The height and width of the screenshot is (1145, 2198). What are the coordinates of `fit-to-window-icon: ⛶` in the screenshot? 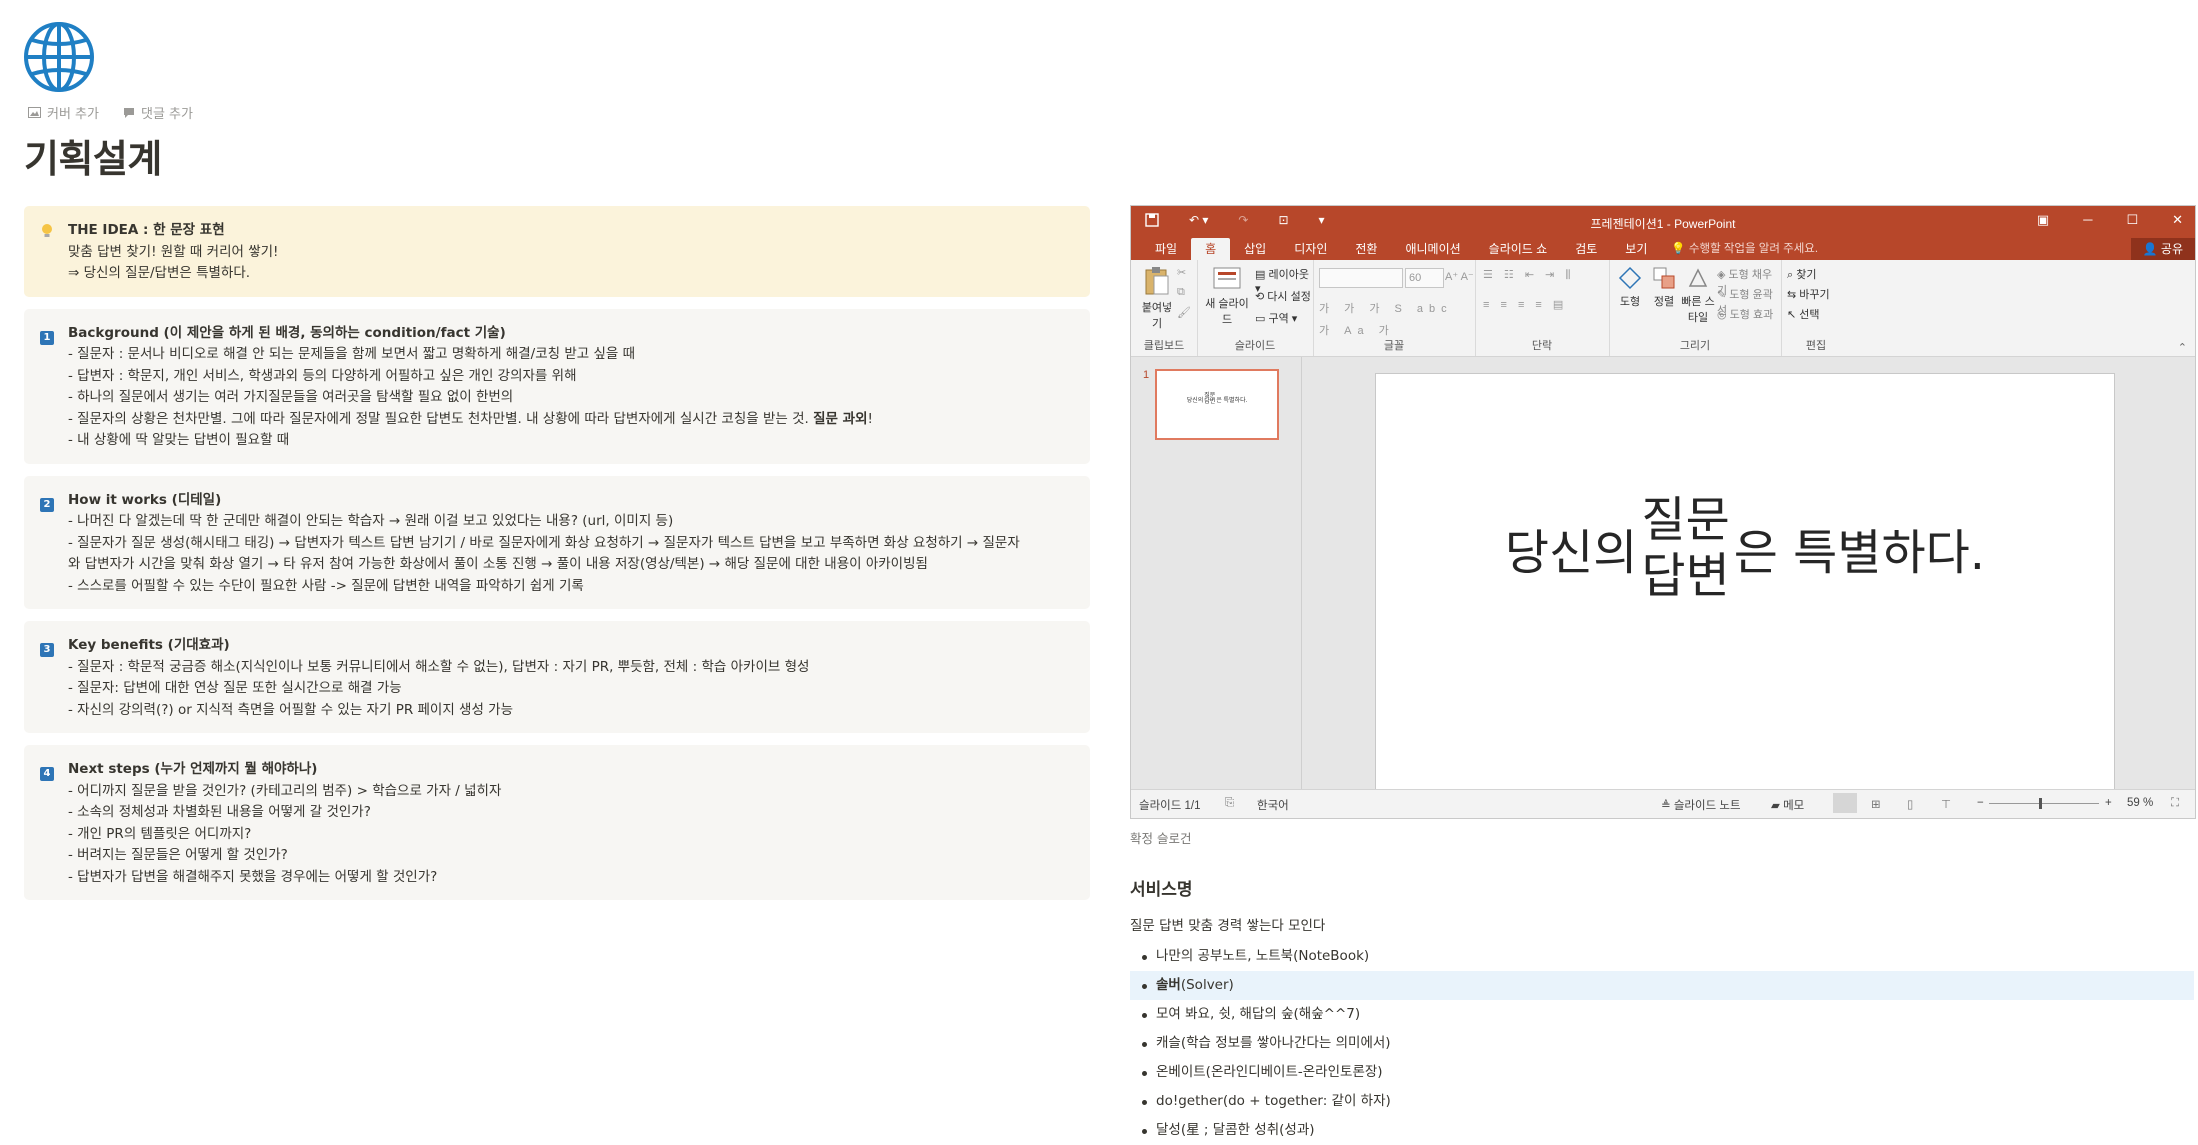 It's located at (2175, 803).